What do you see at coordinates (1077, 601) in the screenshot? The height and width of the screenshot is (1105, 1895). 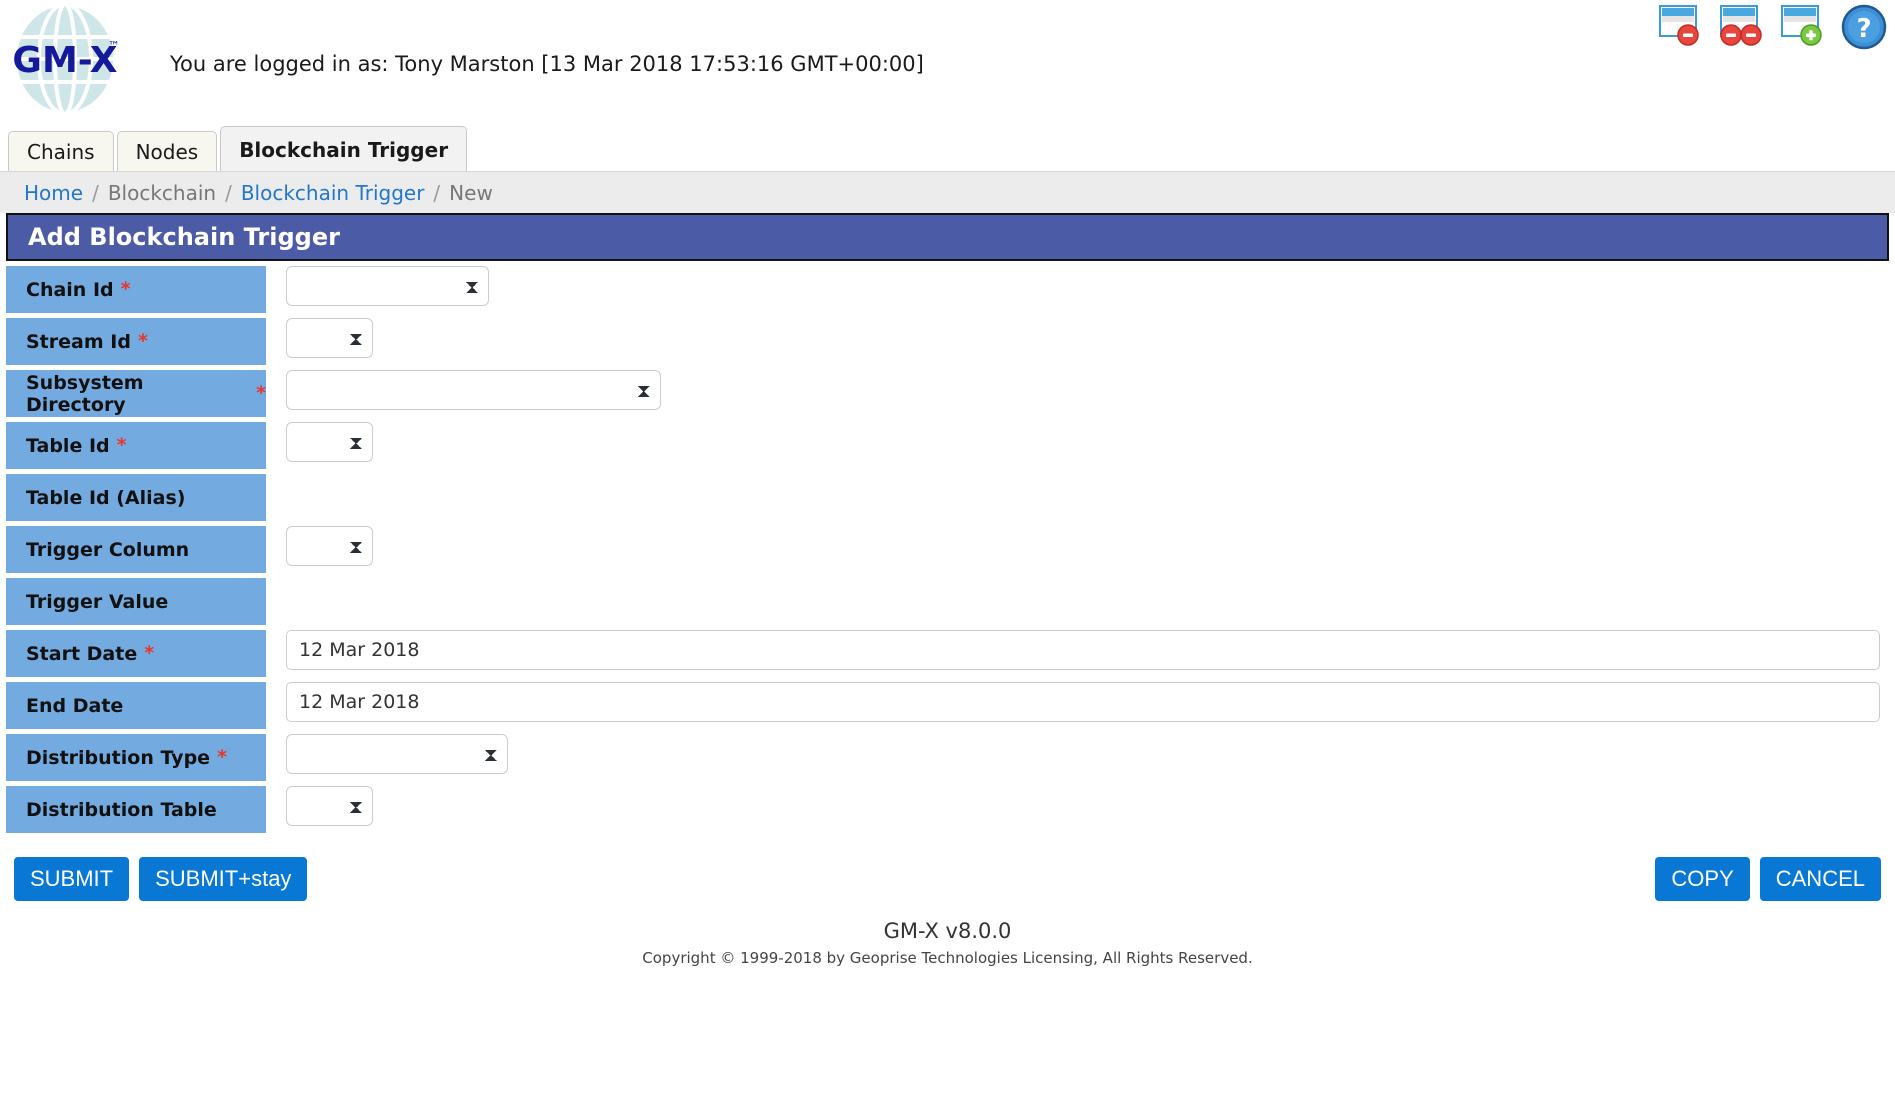 I see `field-control-trigger-value` at bounding box center [1077, 601].